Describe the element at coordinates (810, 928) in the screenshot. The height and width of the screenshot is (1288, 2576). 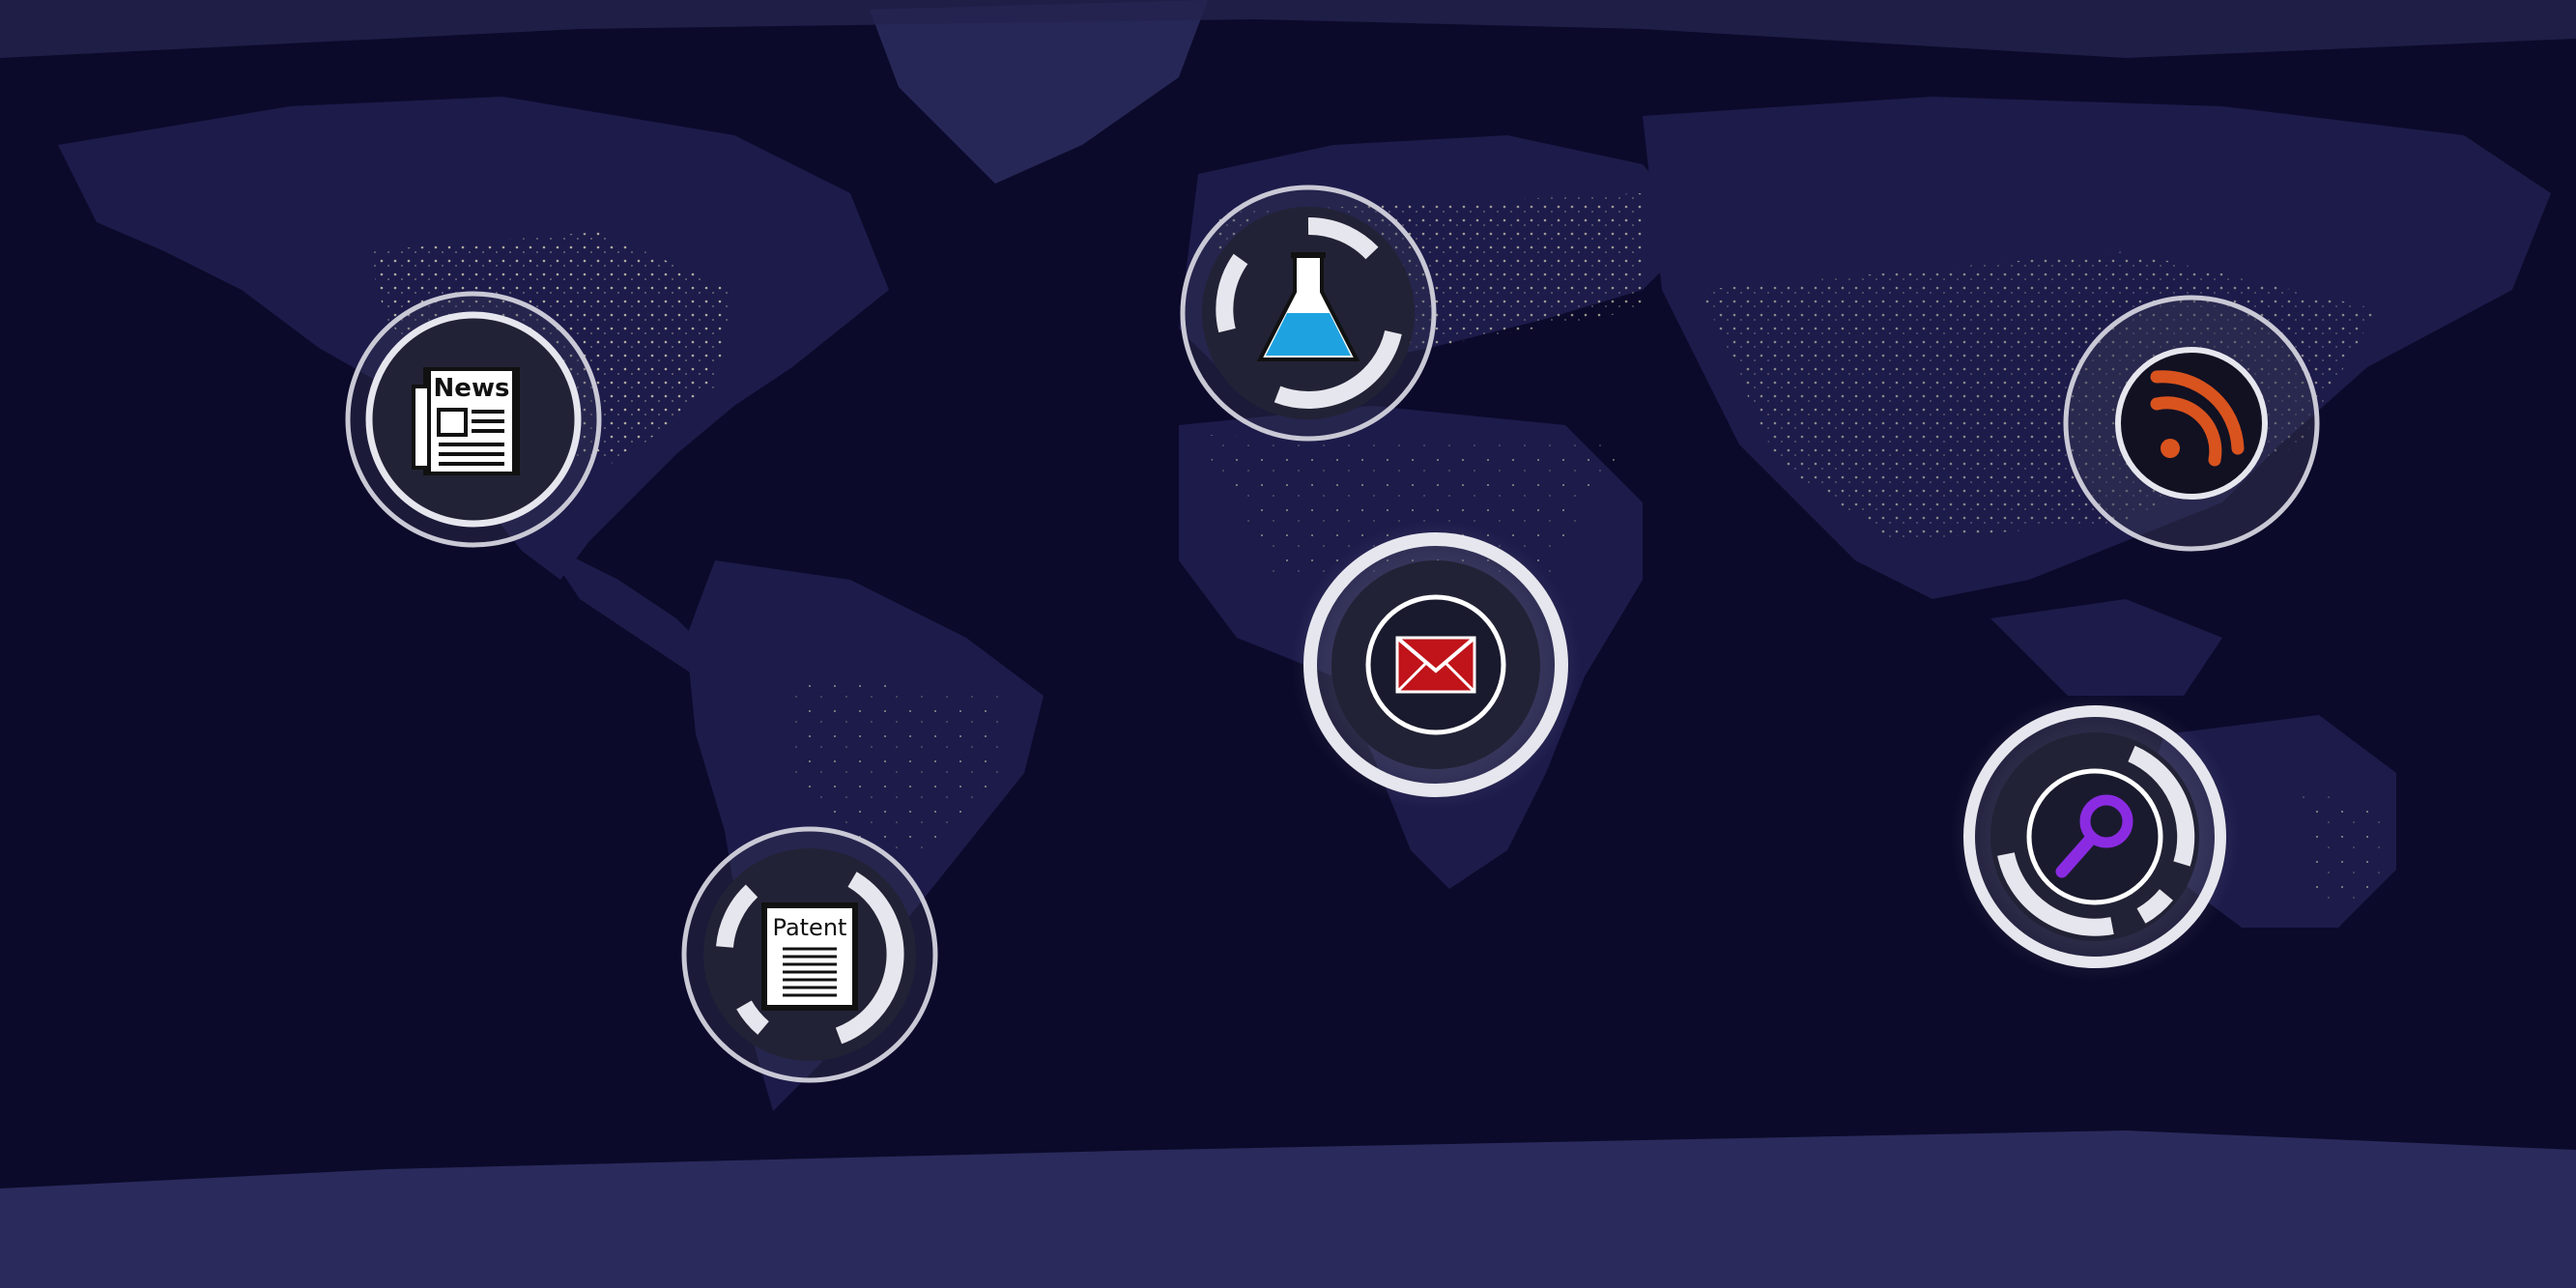
I see `svg-text: Patent` at that location.